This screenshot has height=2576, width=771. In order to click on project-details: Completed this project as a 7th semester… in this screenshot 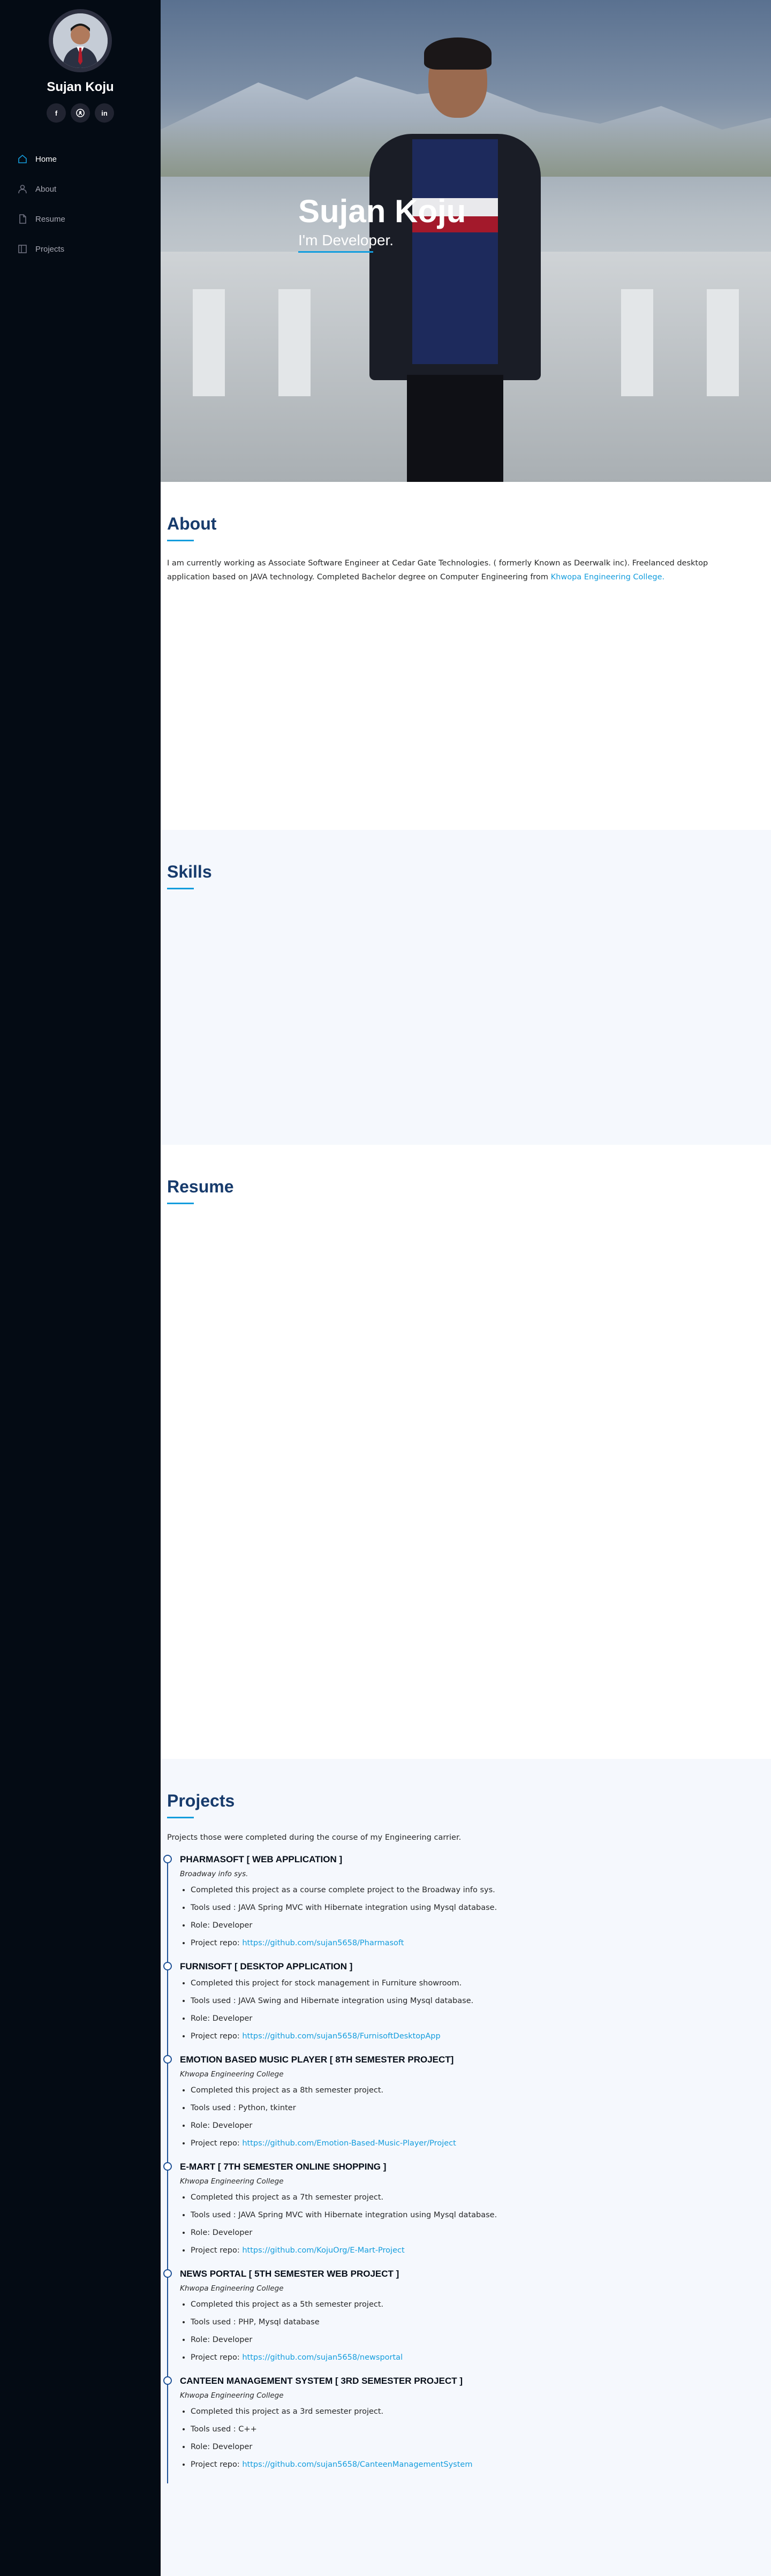, I will do `click(472, 2224)`.